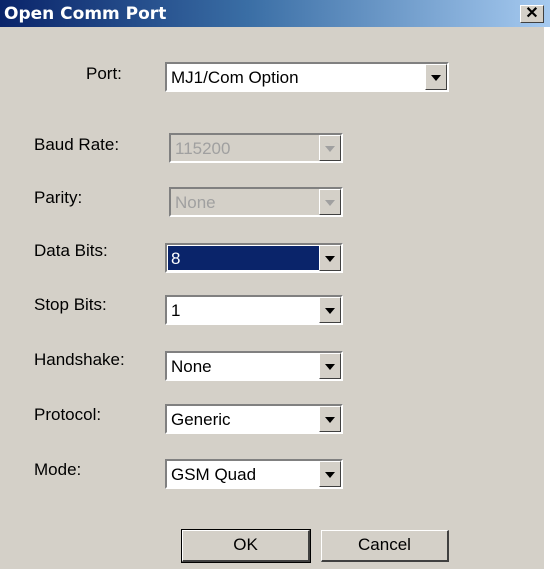 Image resolution: width=550 pixels, height=569 pixels. What do you see at coordinates (385, 546) in the screenshot?
I see `cancel-button: Cancel` at bounding box center [385, 546].